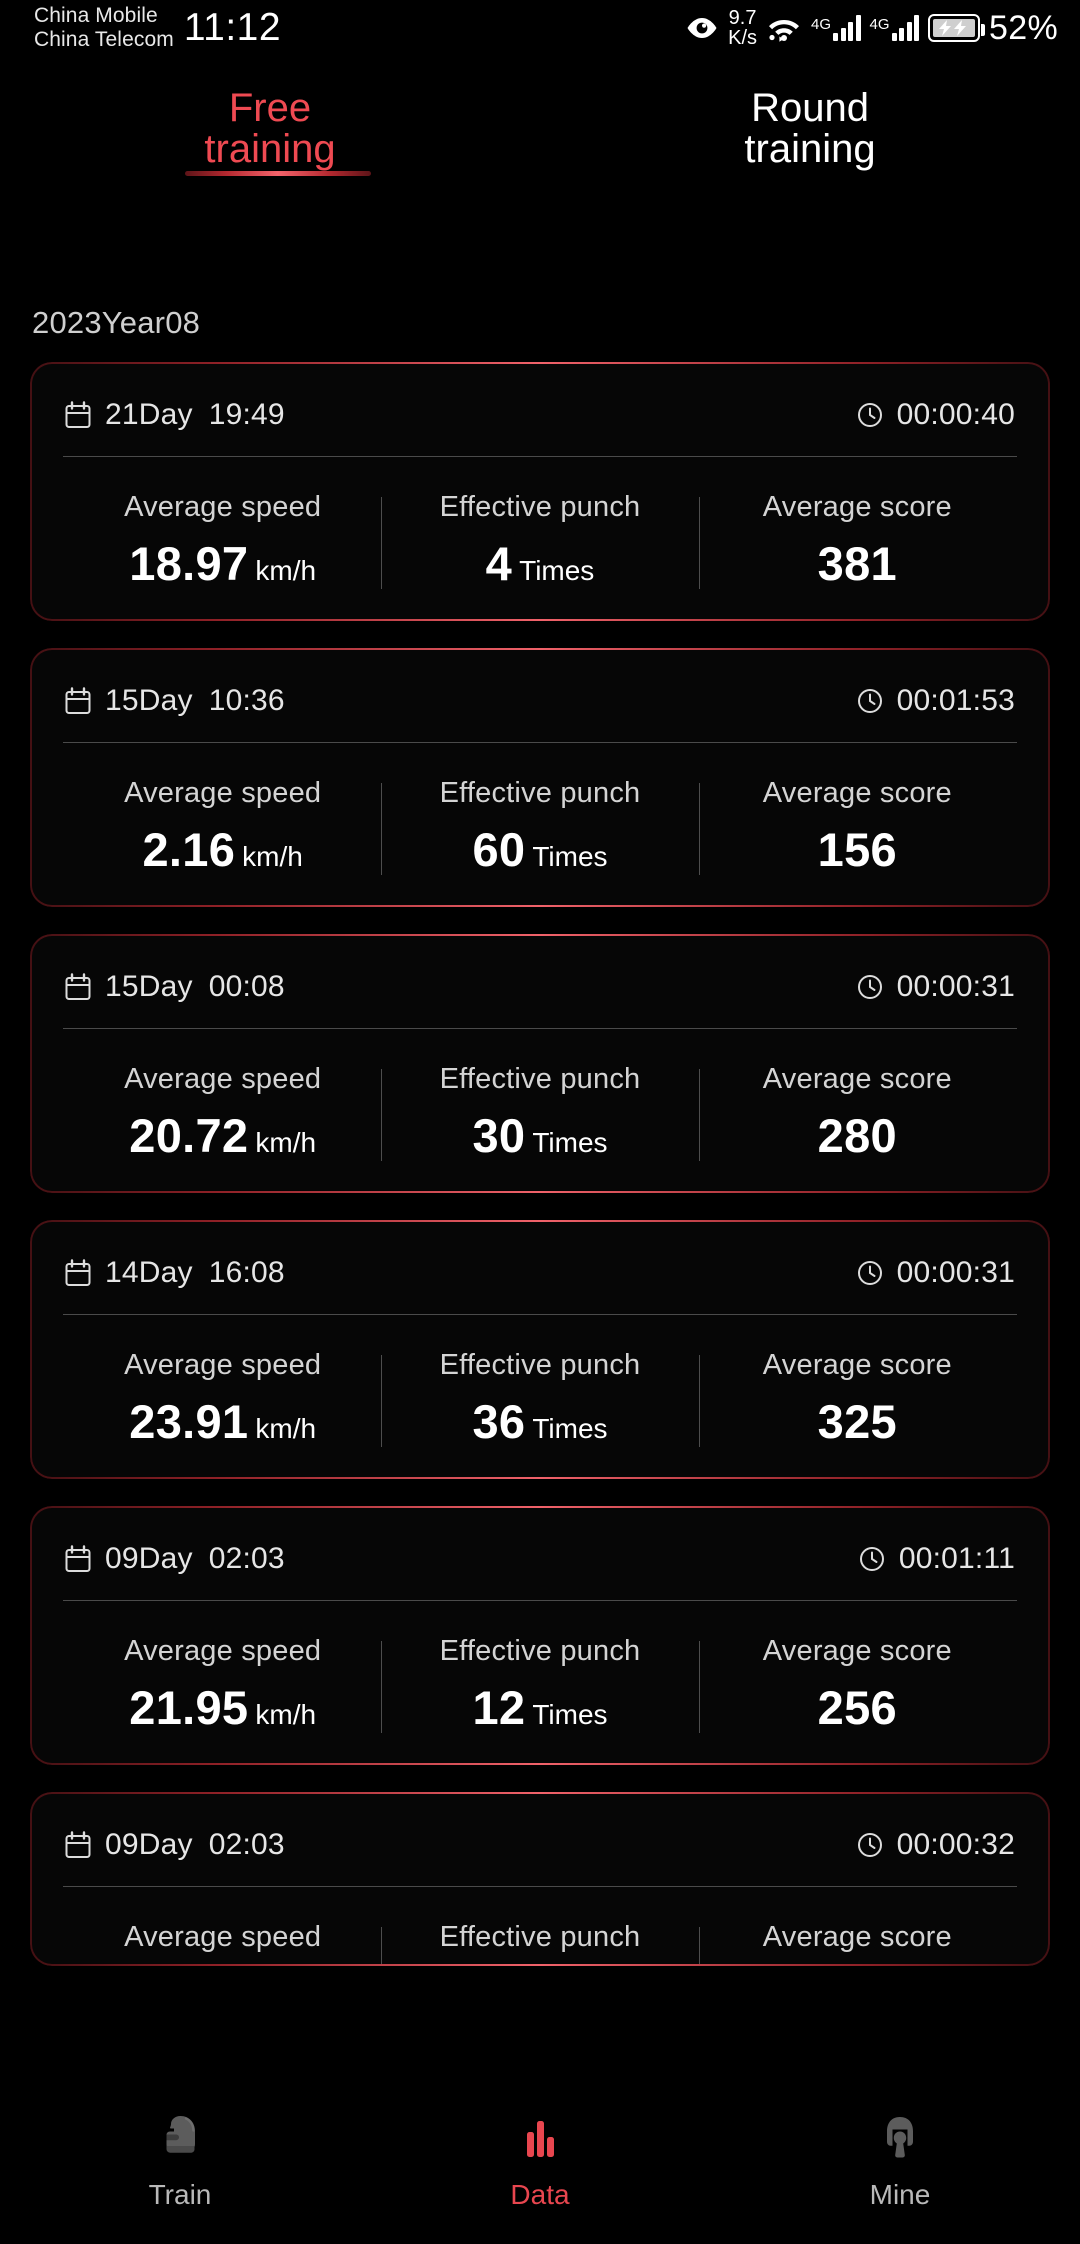  Describe the element at coordinates (857, 1113) in the screenshot. I see `stat-average-score: Average score 280` at that location.